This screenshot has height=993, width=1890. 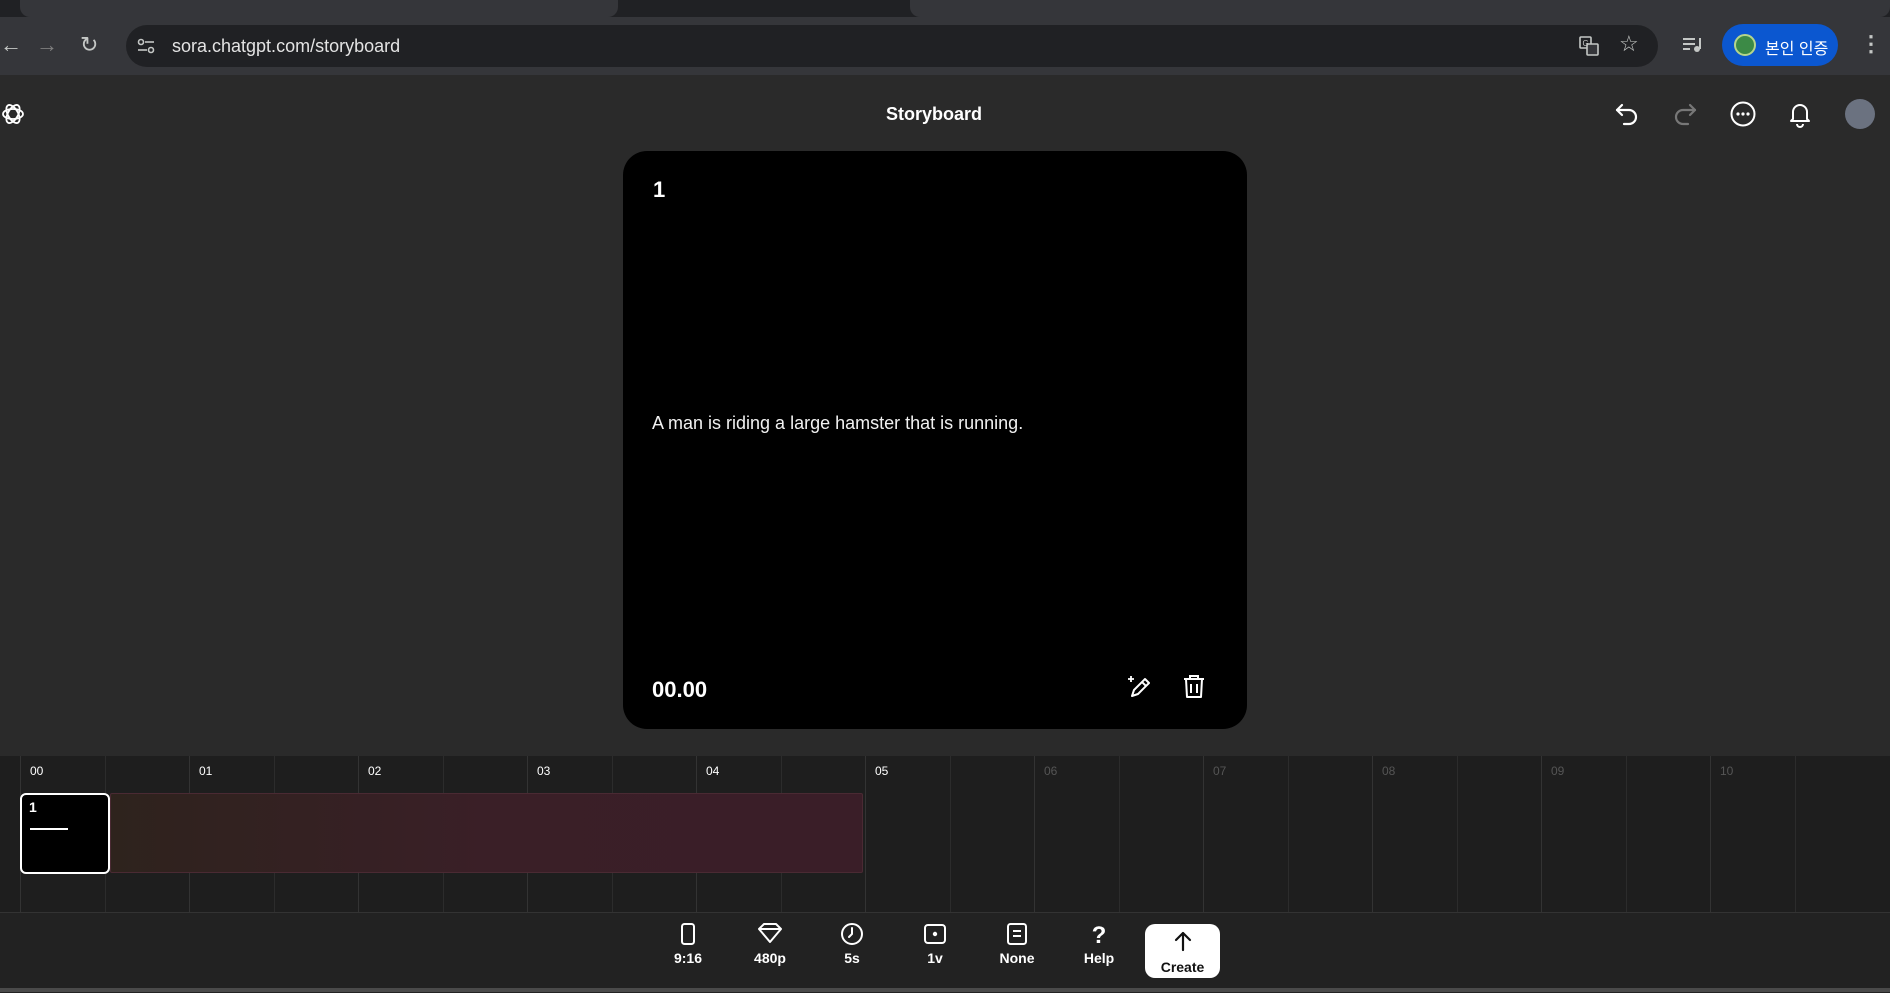 I want to click on aspect-ratio-label: 9:16, so click(x=688, y=958).